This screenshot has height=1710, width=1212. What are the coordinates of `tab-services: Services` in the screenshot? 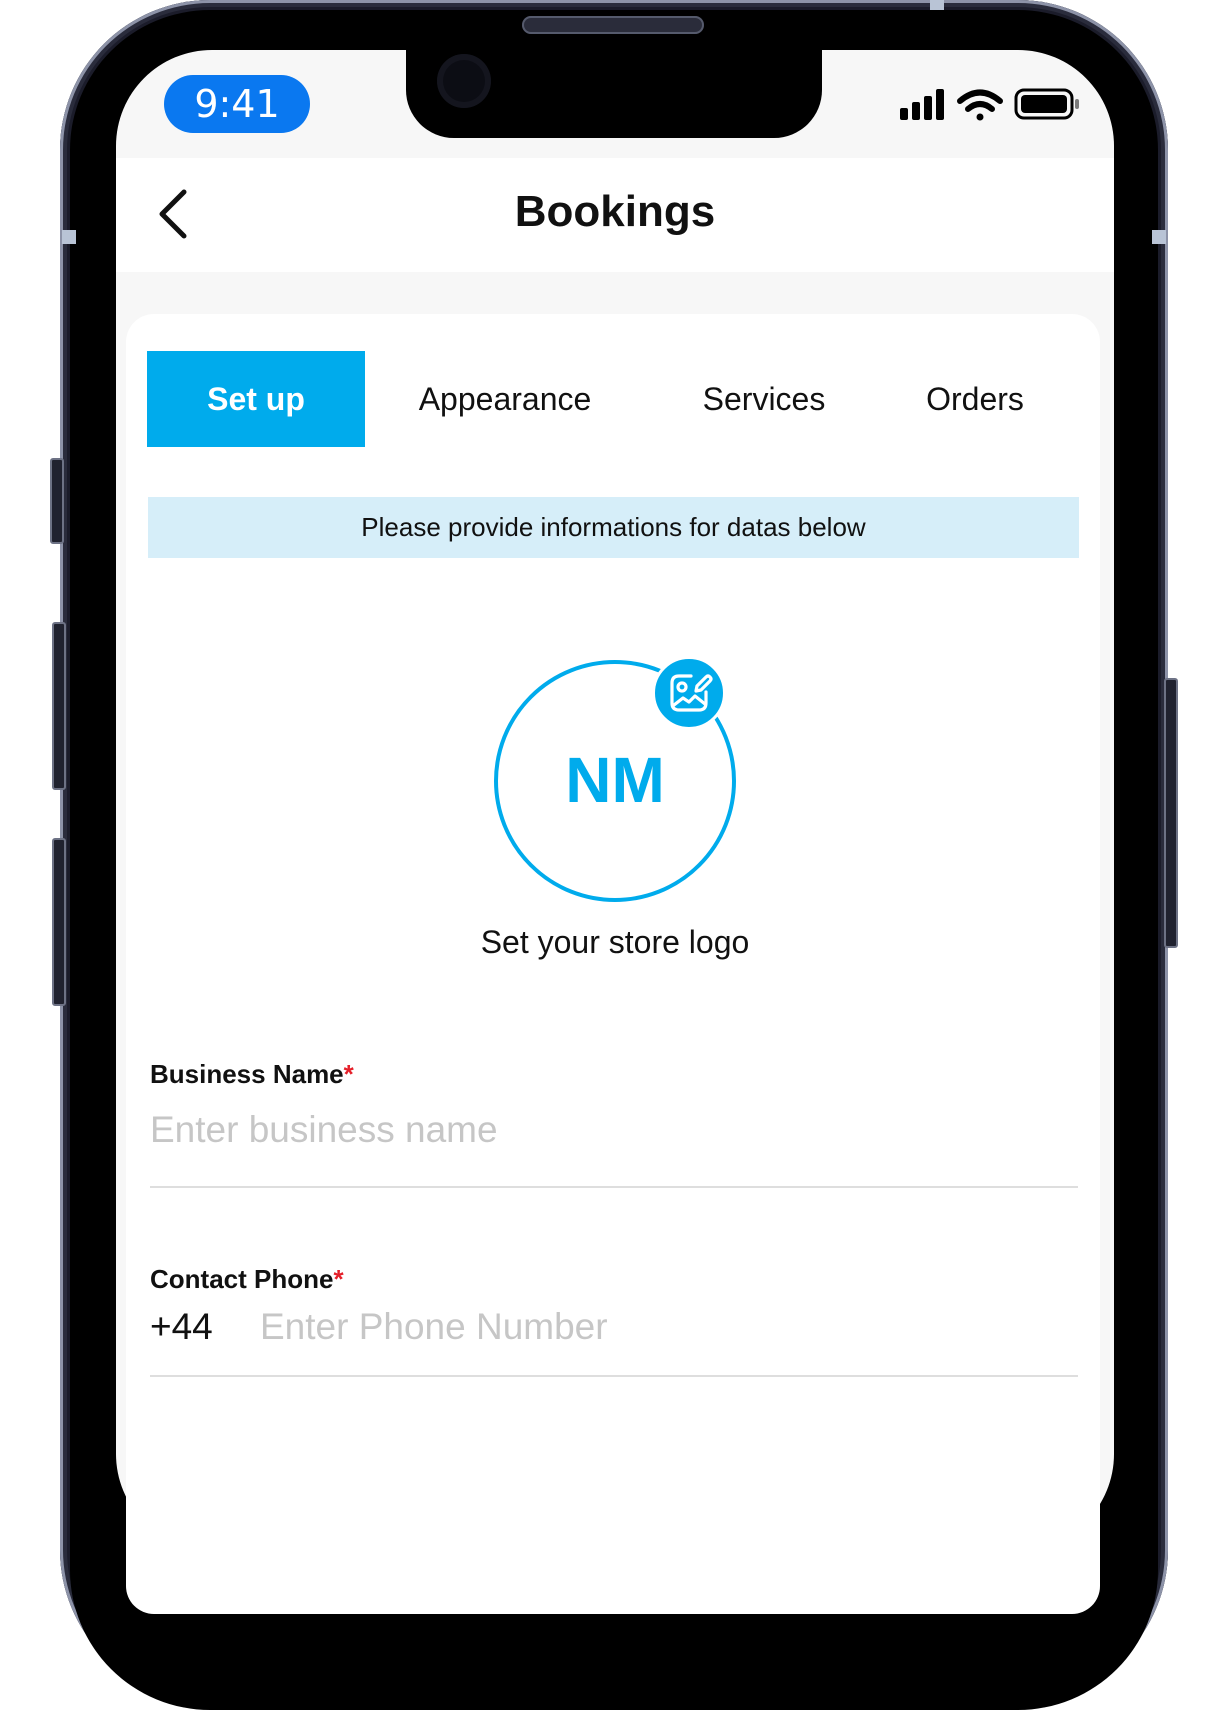 It's located at (764, 399).